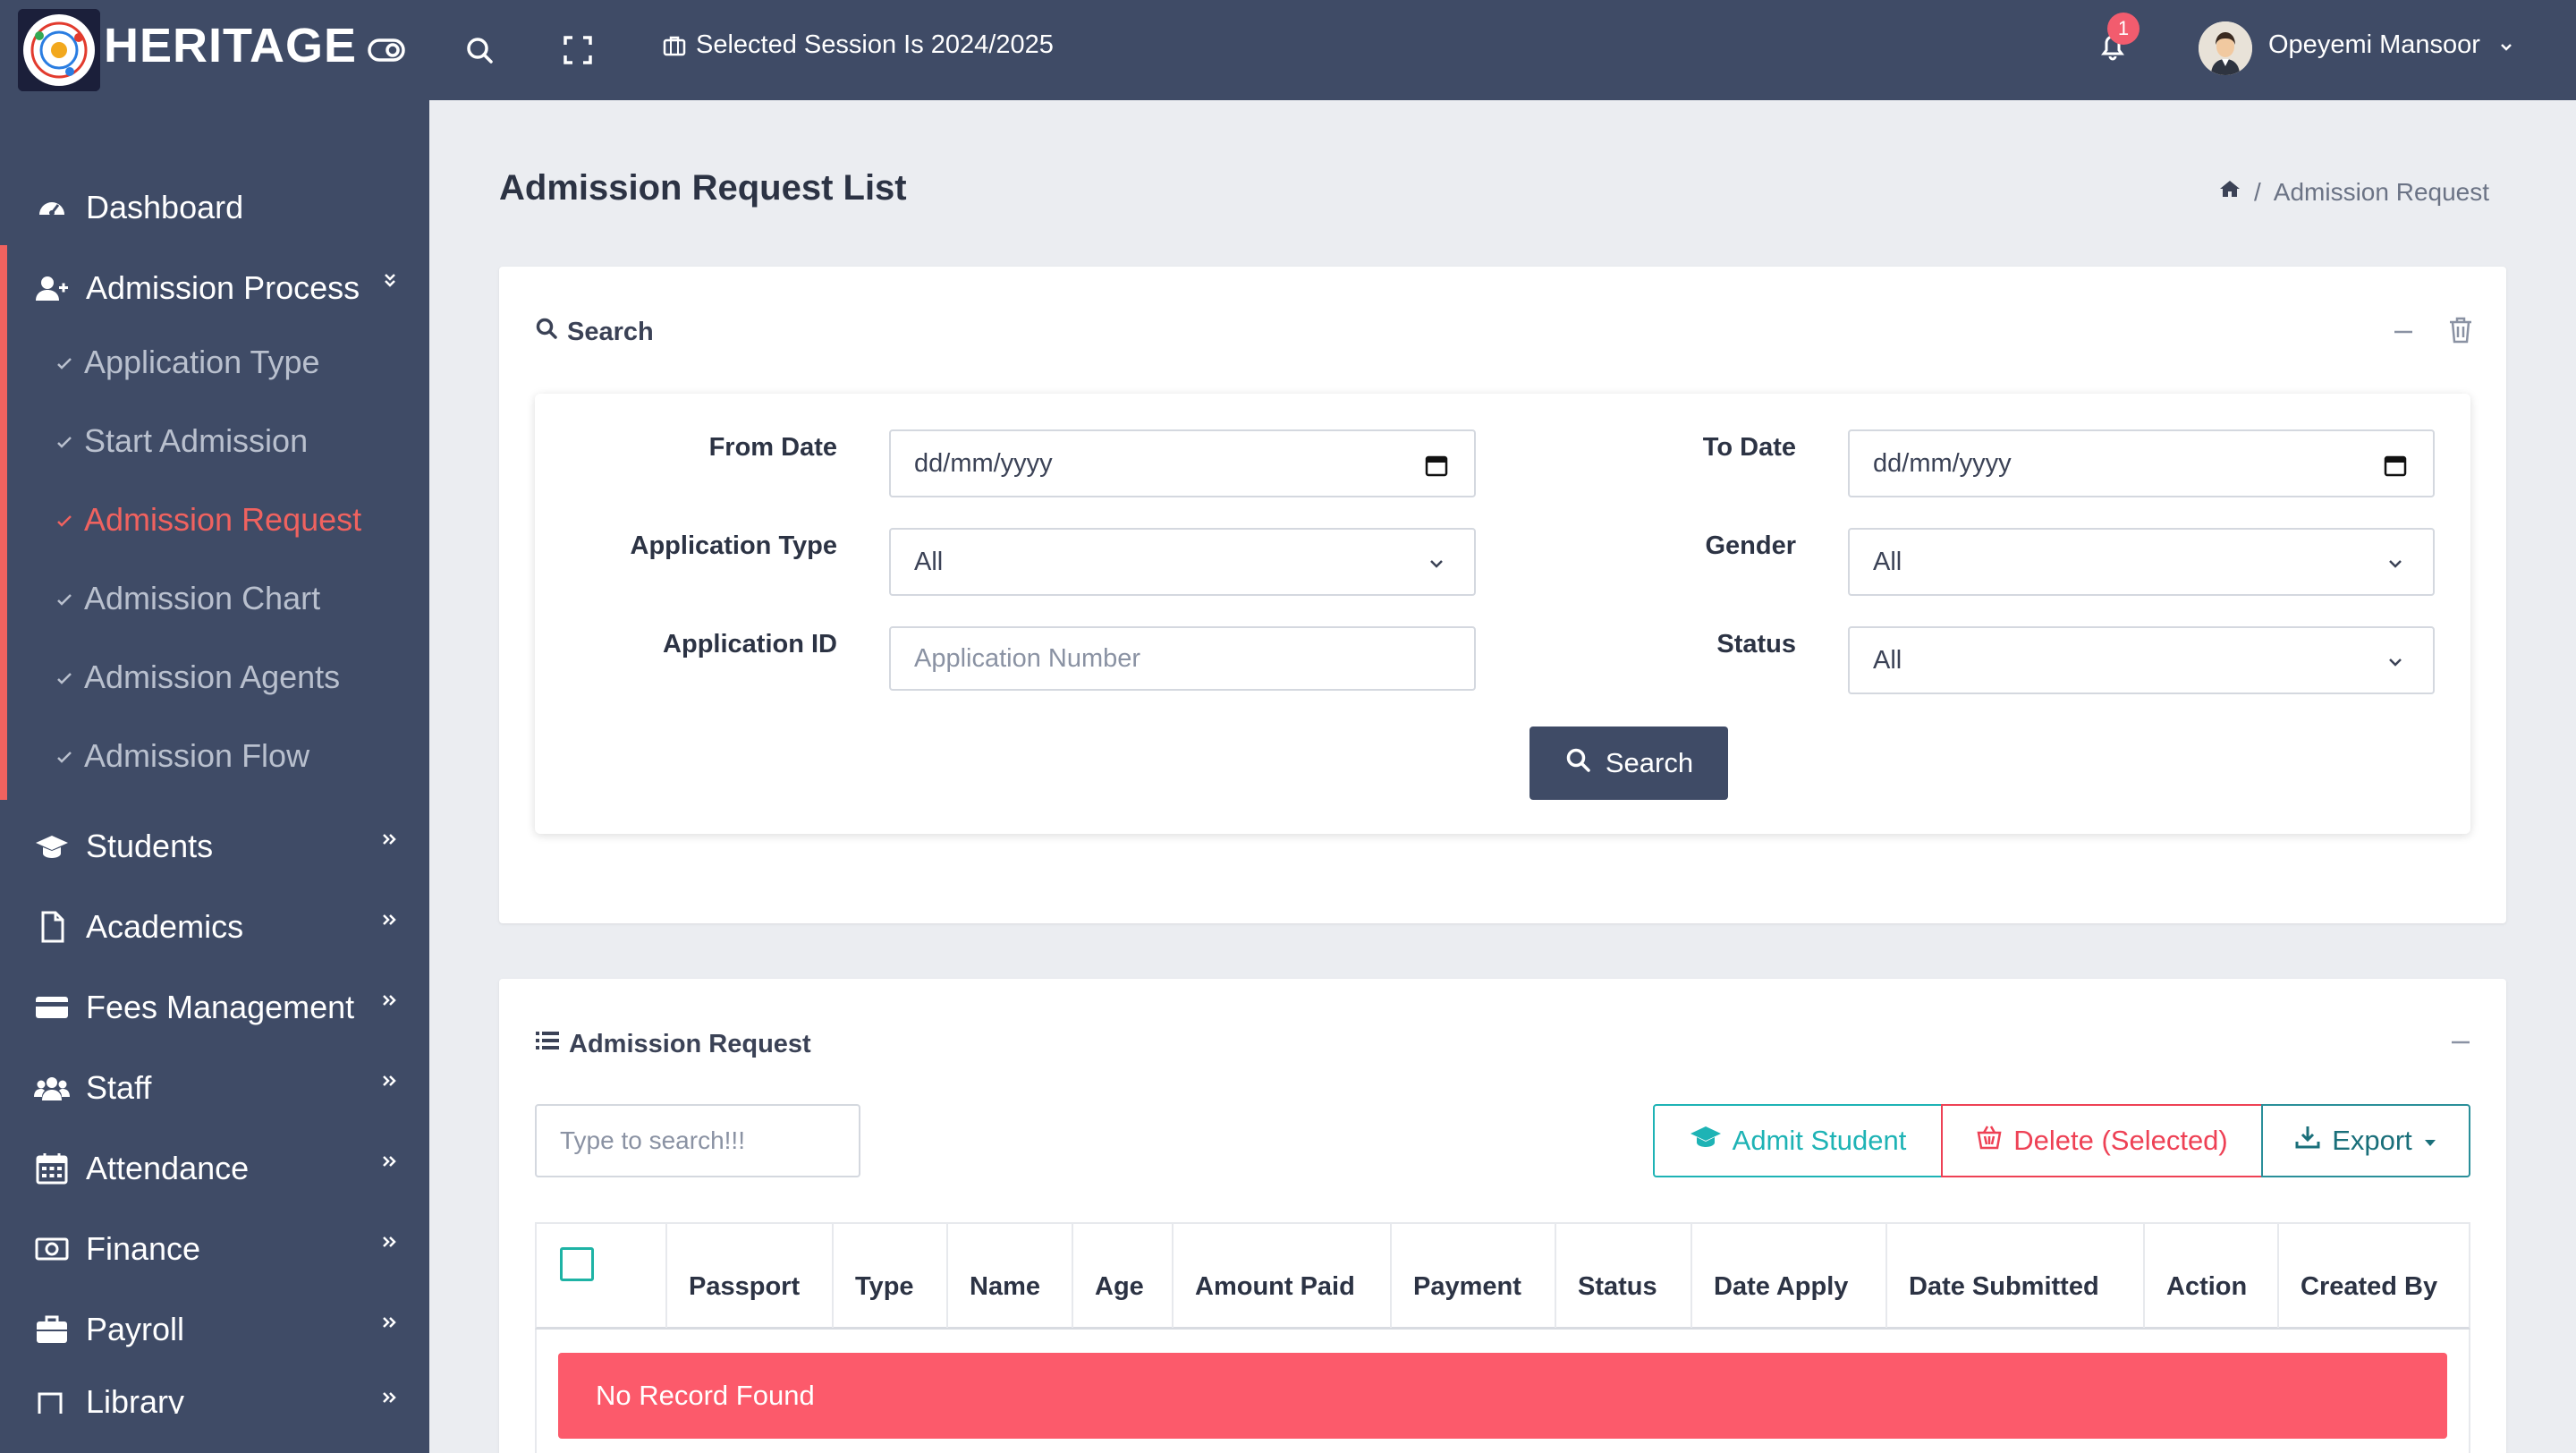 The width and height of the screenshot is (2576, 1453). I want to click on search-button: Search, so click(1629, 763).